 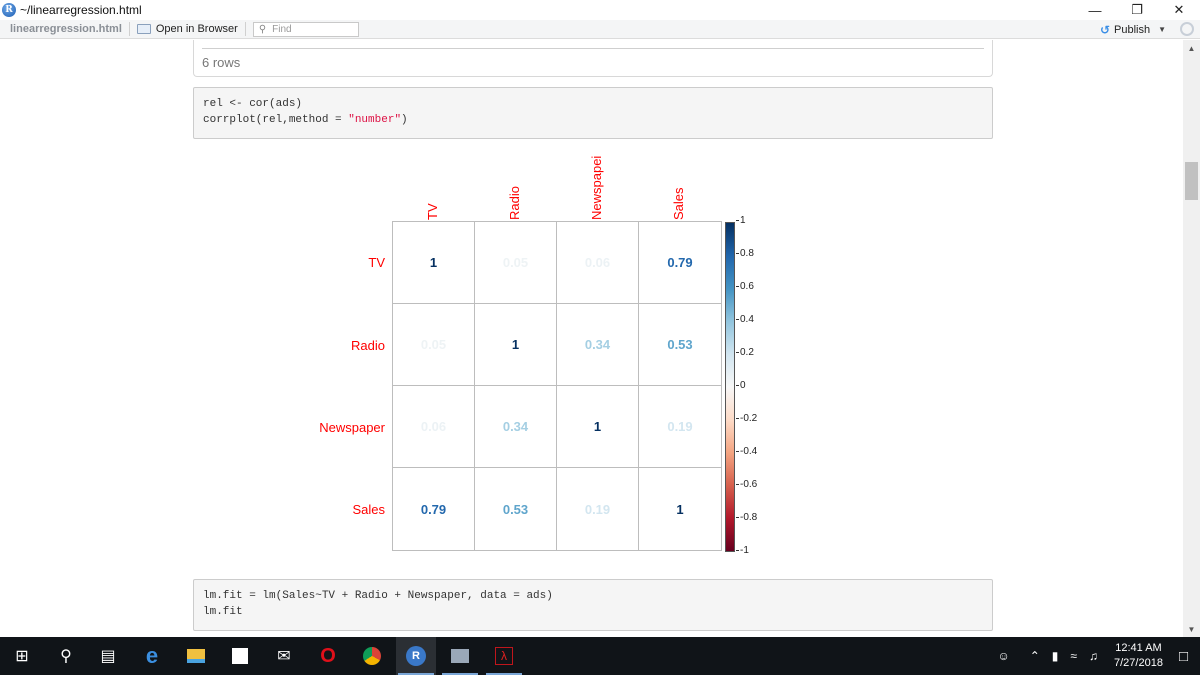 I want to click on vertical-scrollbar: ▲ ▼, so click(x=1191, y=338).